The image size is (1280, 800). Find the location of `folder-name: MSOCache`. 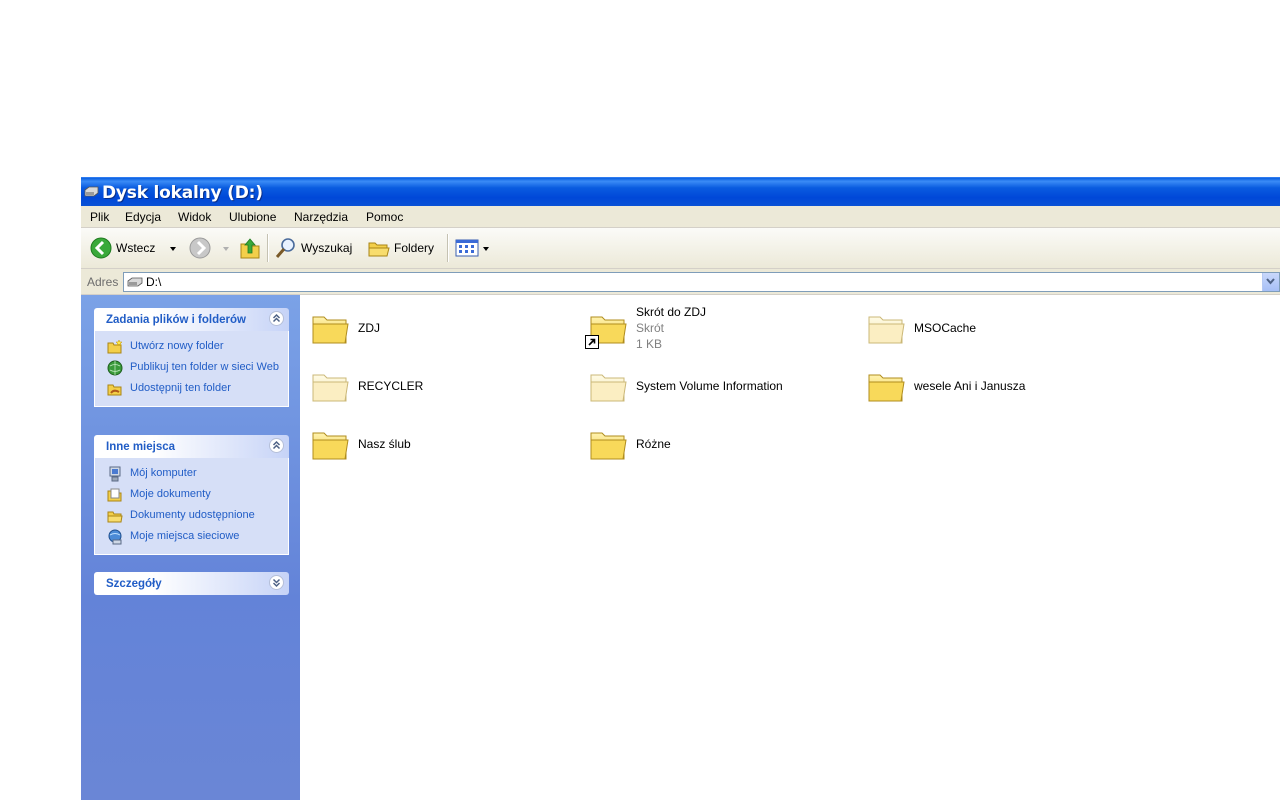

folder-name: MSOCache is located at coordinates (945, 328).